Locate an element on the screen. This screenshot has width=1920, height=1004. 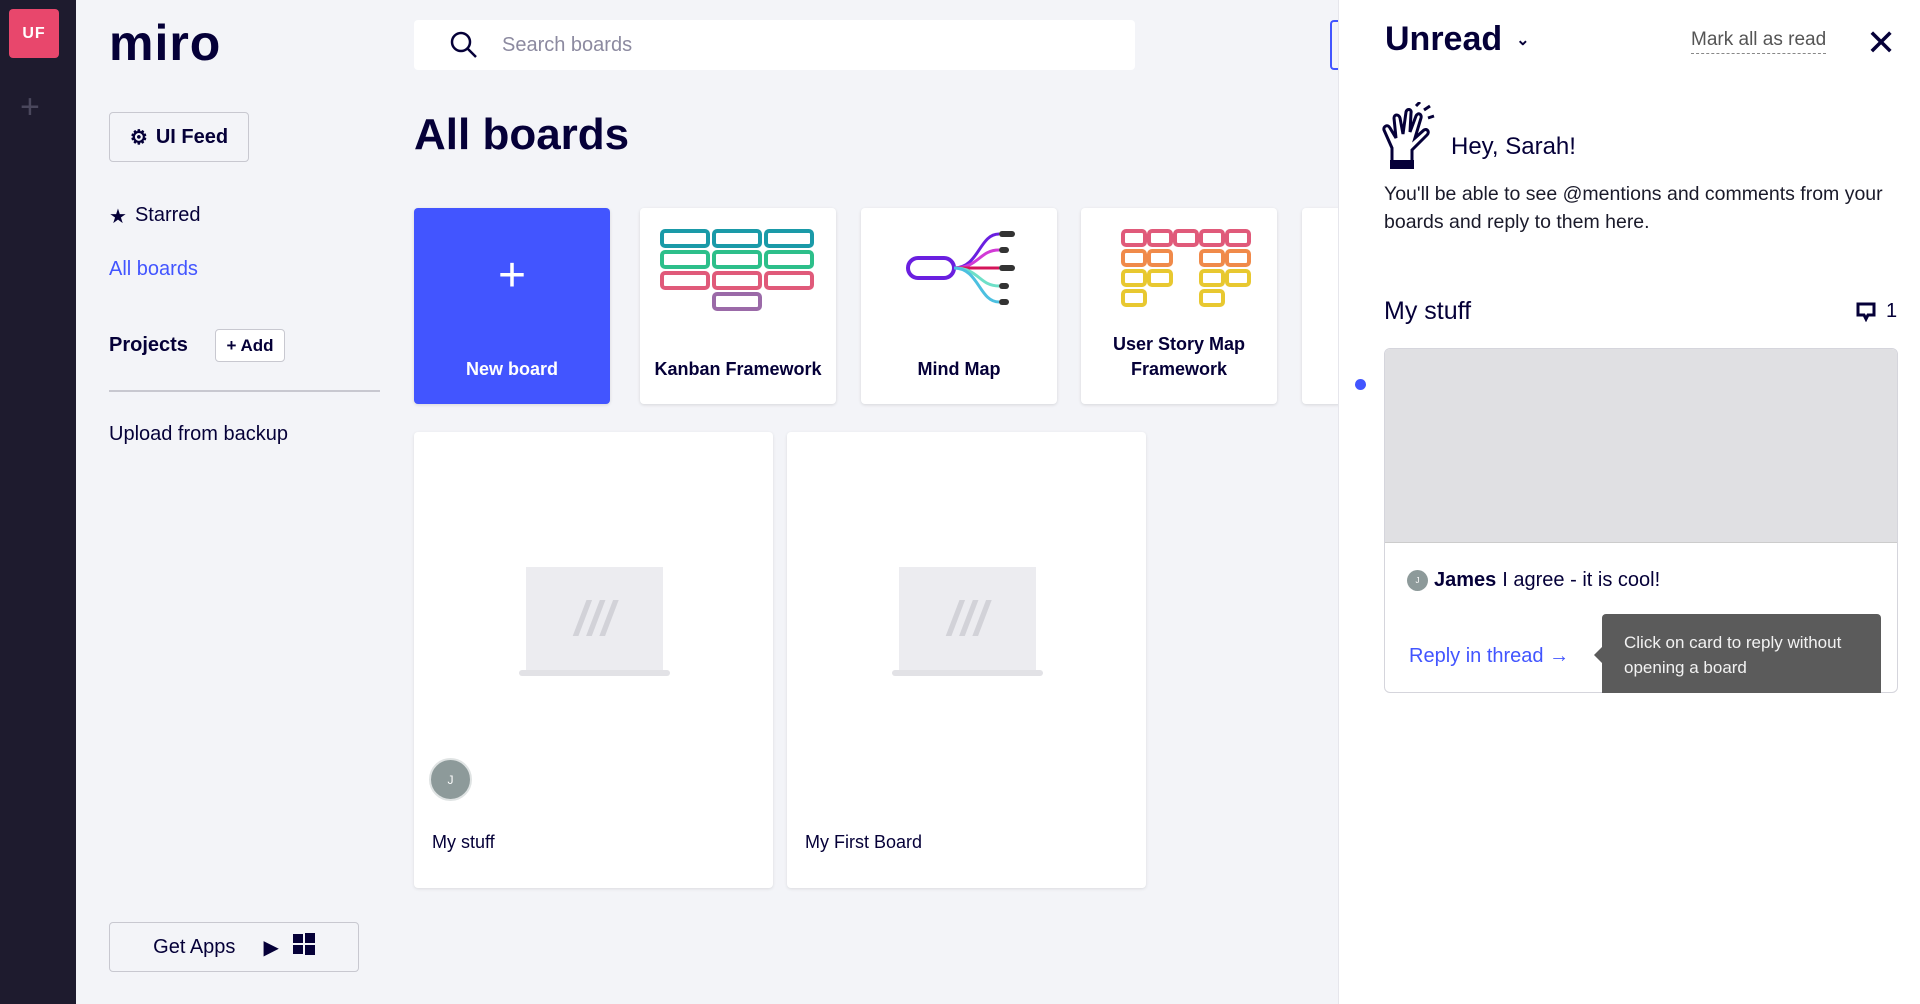
search-placeholder: Search boards is located at coordinates (567, 44).